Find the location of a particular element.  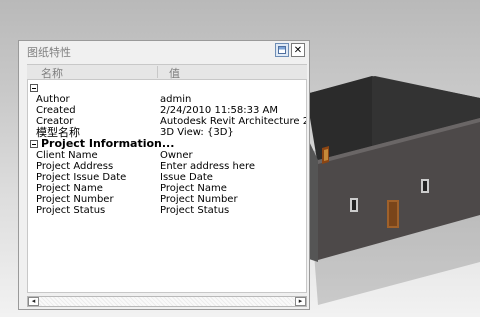

property-row: Project Status Project Status is located at coordinates (167, 210).